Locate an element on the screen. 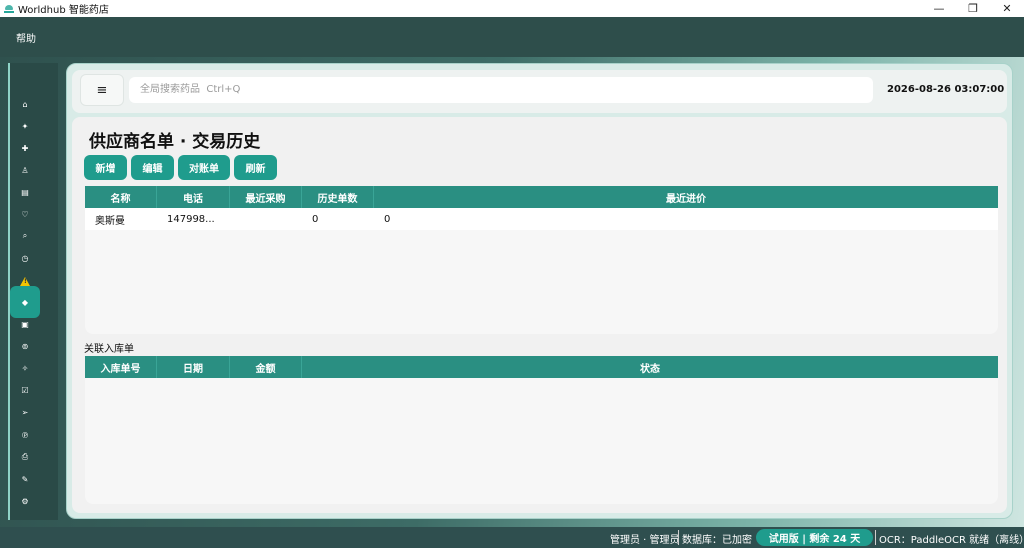  sidebar-item-home: ⌂ is located at coordinates (25, 104).